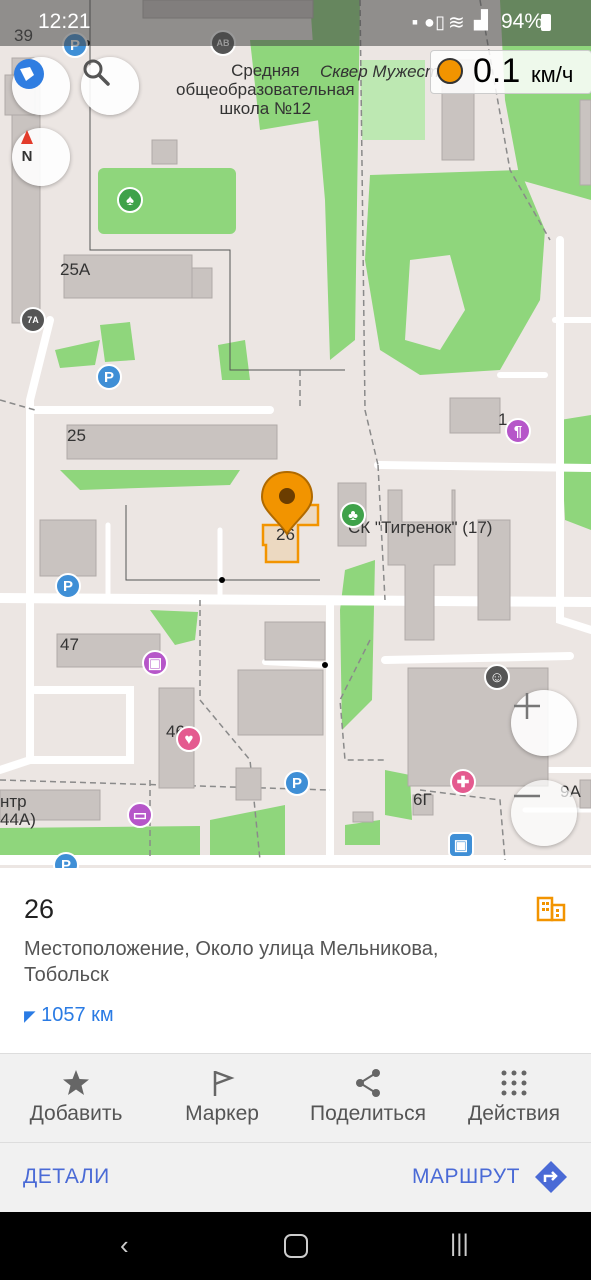  I want to click on add-label: Добавить, so click(76, 1113).